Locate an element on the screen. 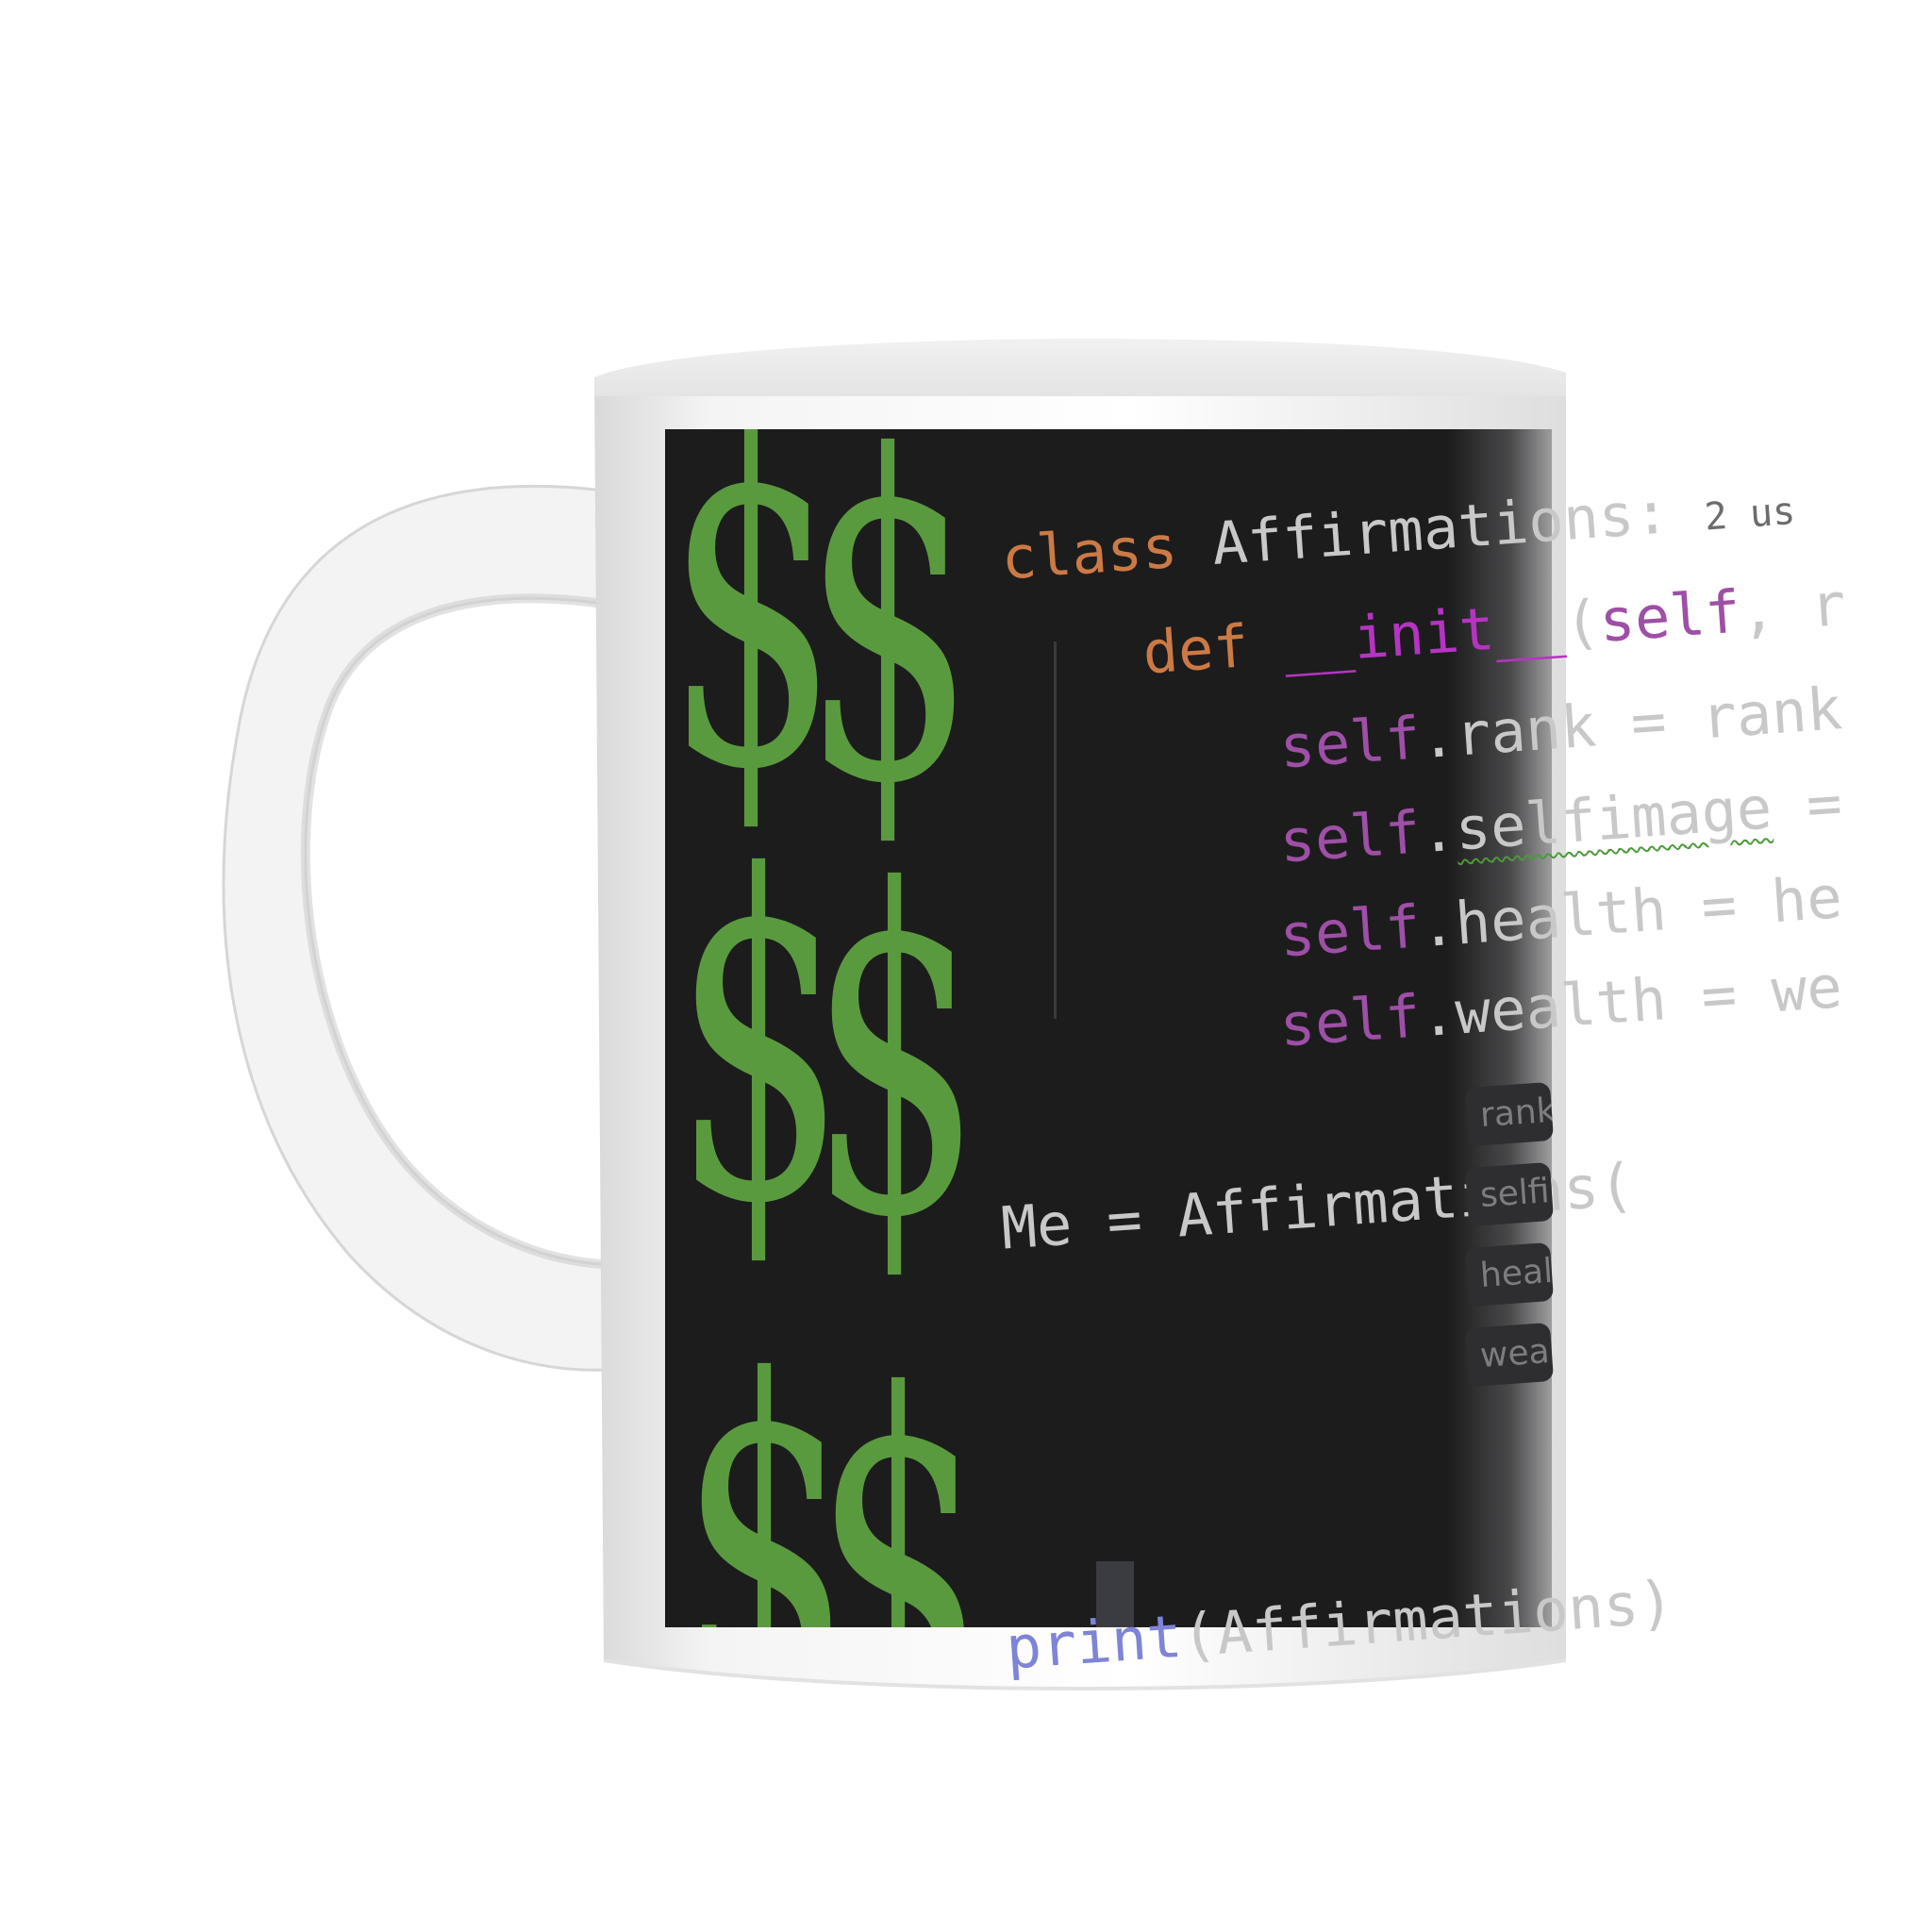  print-builtin: print is located at coordinates (1094, 1642).